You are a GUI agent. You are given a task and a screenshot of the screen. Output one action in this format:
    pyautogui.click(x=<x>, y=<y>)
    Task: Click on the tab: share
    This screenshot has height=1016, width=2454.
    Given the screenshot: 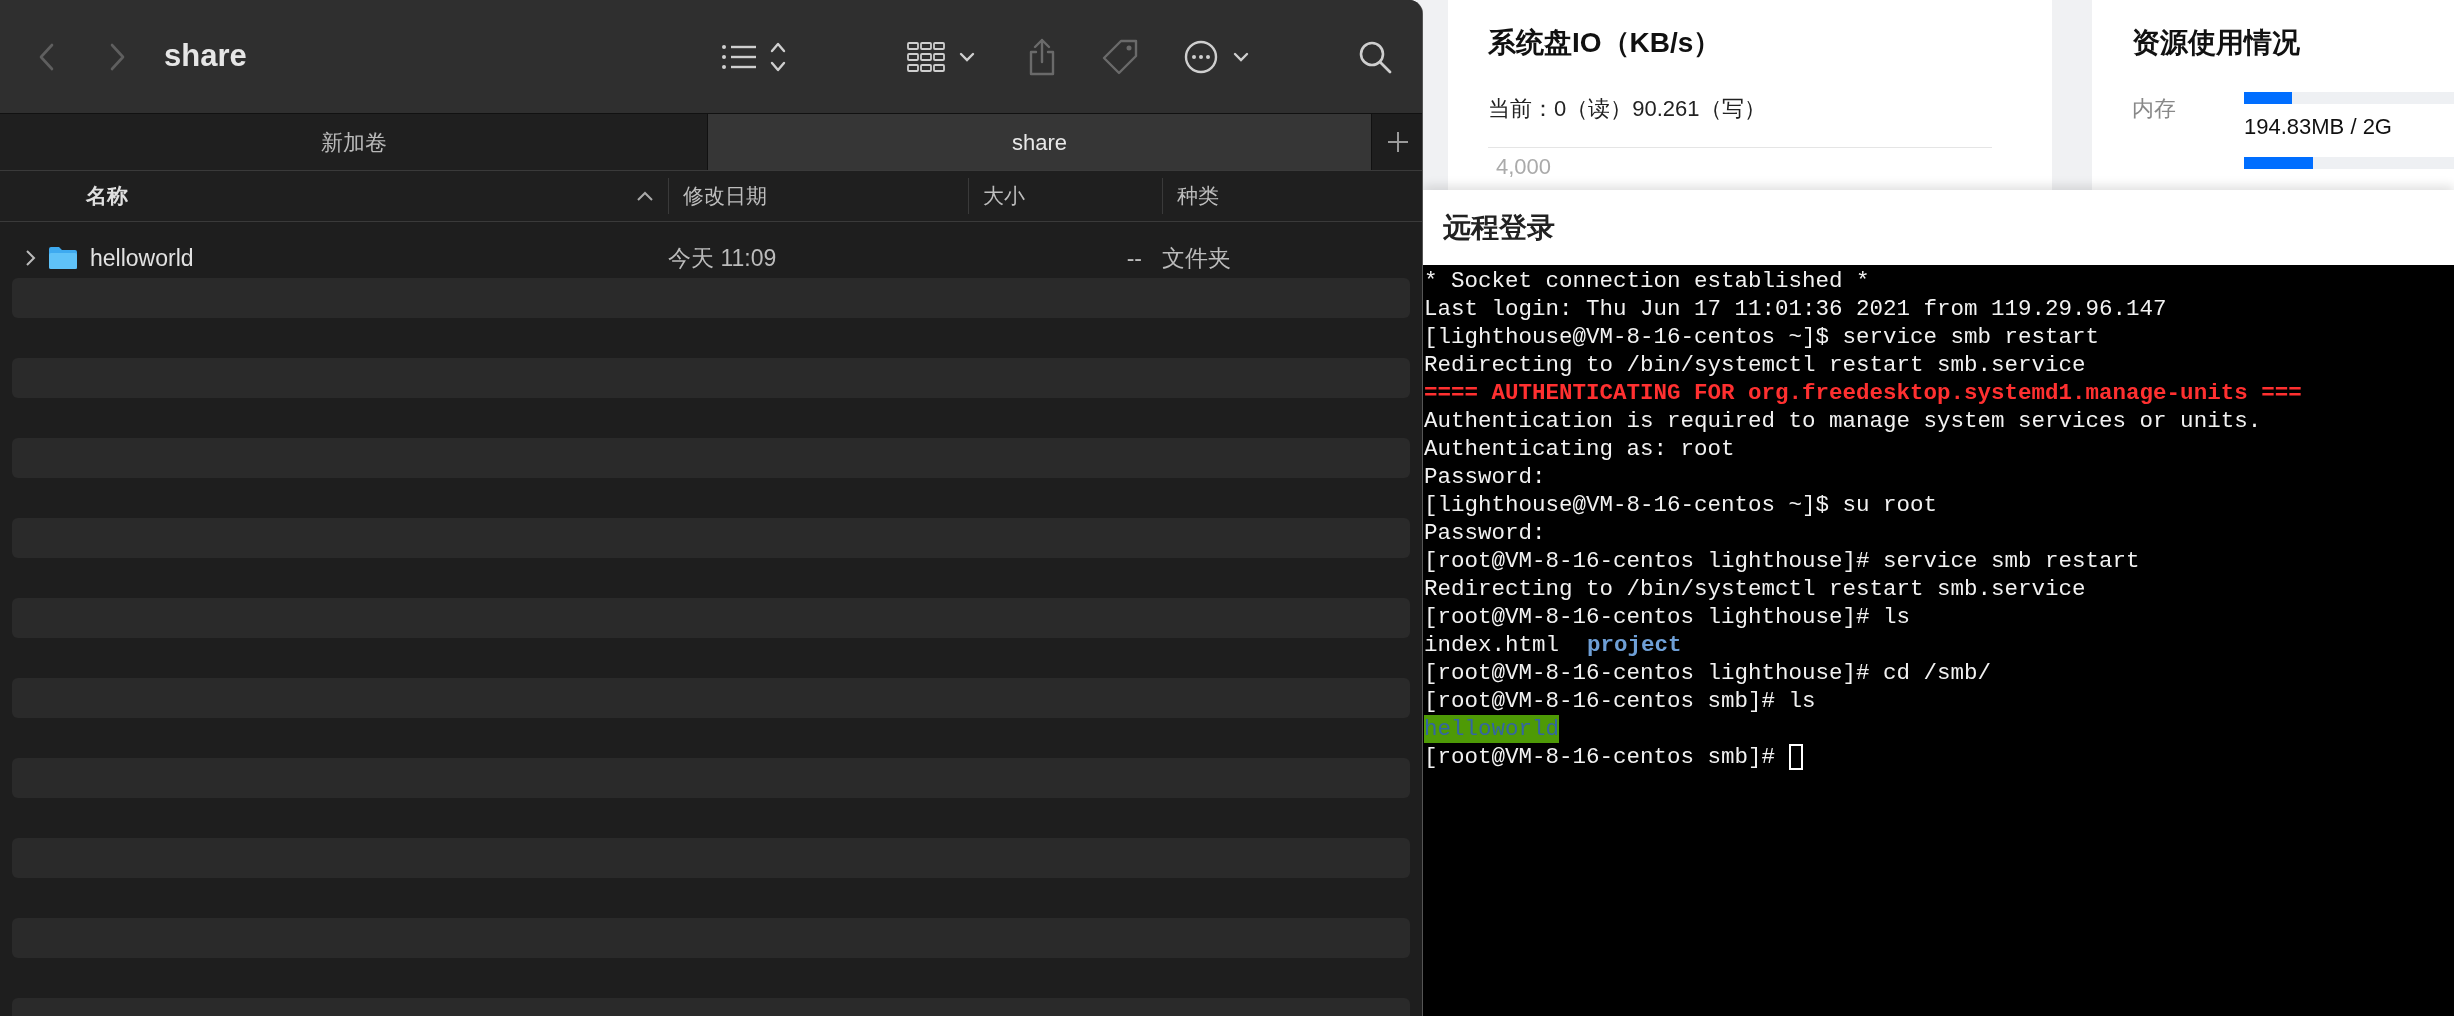 What is the action you would take?
    pyautogui.click(x=1040, y=142)
    